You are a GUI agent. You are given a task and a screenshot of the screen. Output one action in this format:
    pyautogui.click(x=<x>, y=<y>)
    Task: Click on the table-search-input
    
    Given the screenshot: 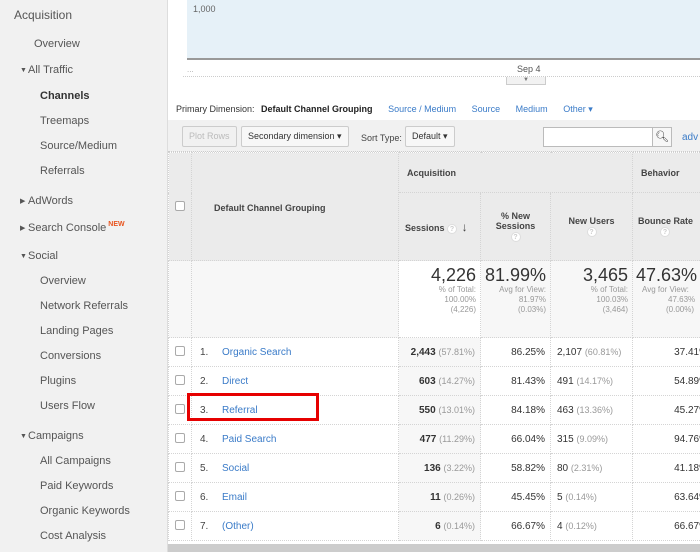 What is the action you would take?
    pyautogui.click(x=598, y=137)
    